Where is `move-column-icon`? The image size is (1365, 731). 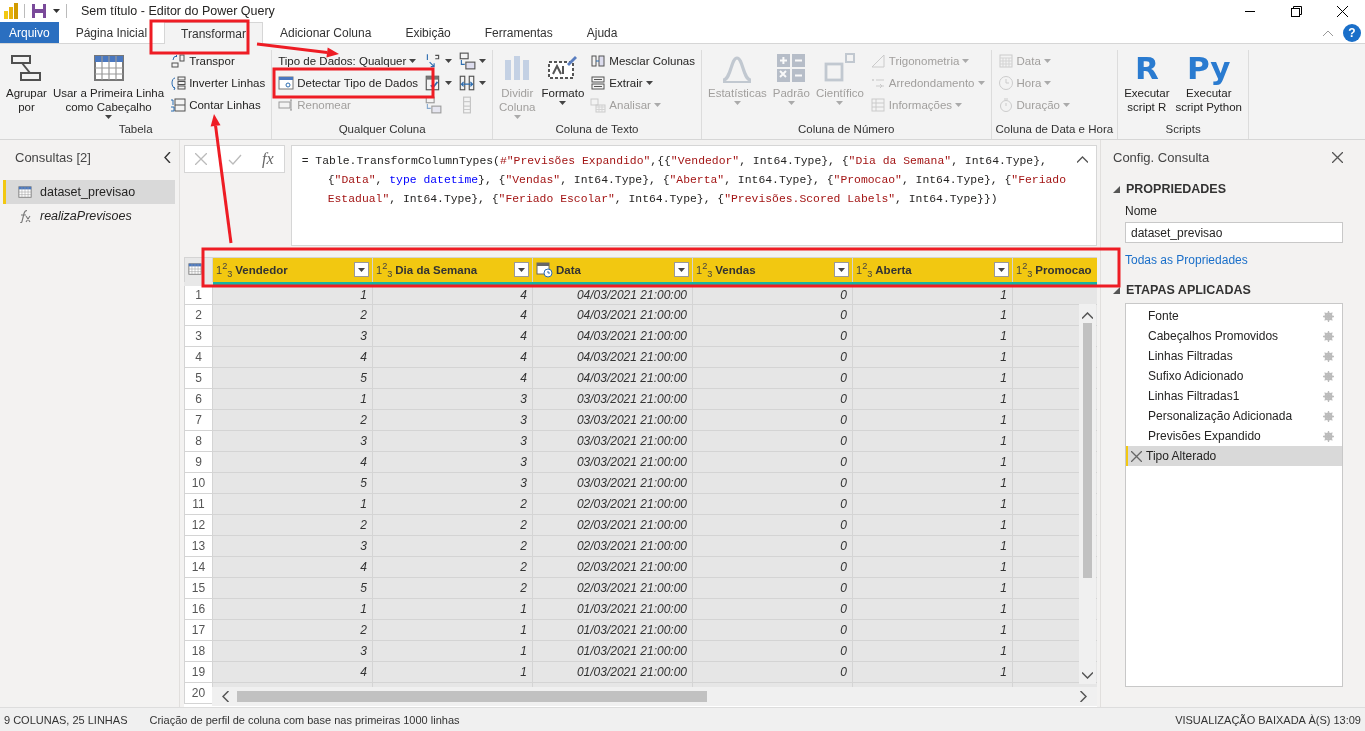 move-column-icon is located at coordinates (467, 83).